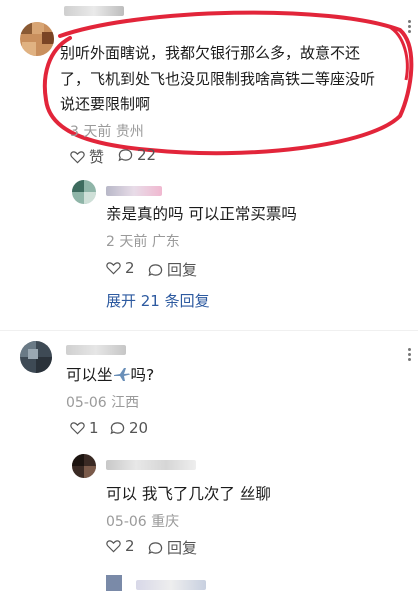 The image size is (418, 599). I want to click on reply-text: 亲是真的吗 可以正常买票吗, so click(201, 214).